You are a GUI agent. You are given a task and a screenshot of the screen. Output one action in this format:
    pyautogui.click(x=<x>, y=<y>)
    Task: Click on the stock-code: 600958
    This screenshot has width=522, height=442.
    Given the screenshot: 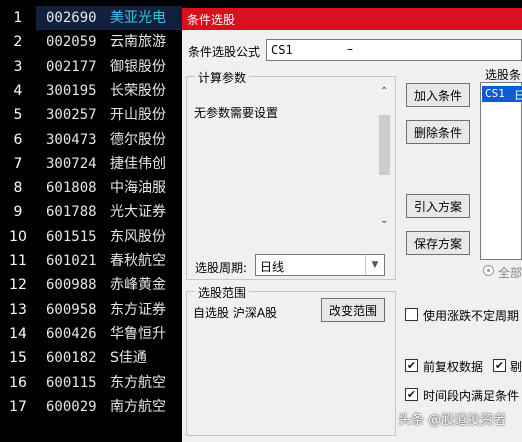 What is the action you would take?
    pyautogui.click(x=71, y=309)
    